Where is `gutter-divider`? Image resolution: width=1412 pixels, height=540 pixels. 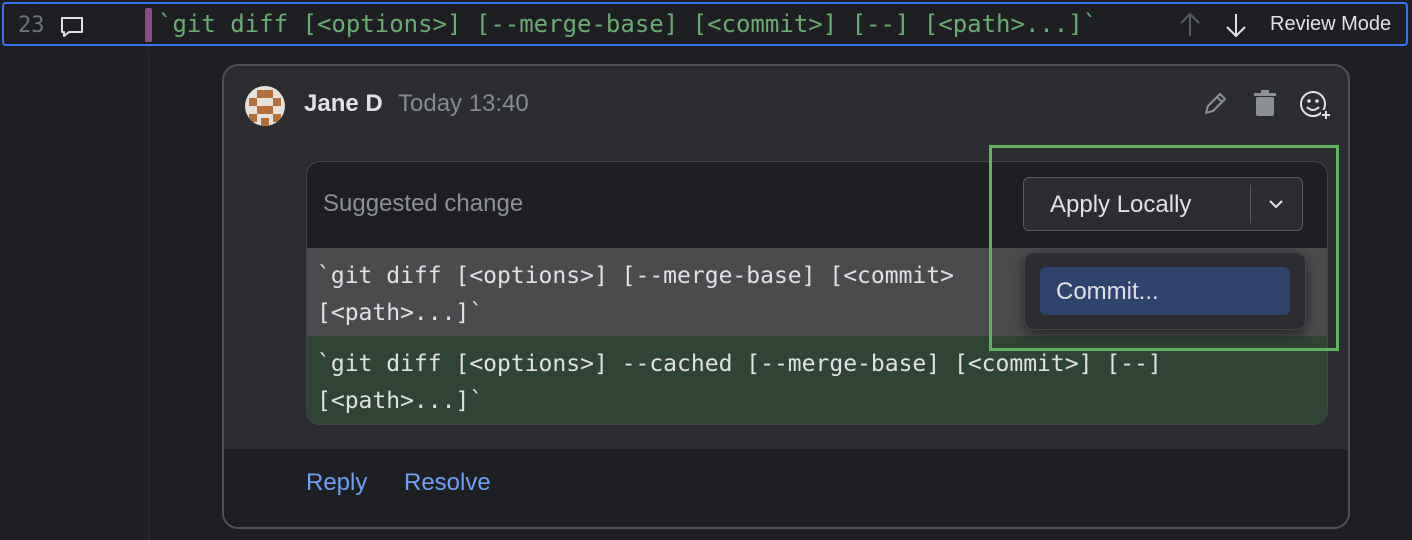 gutter-divider is located at coordinates (148, 295).